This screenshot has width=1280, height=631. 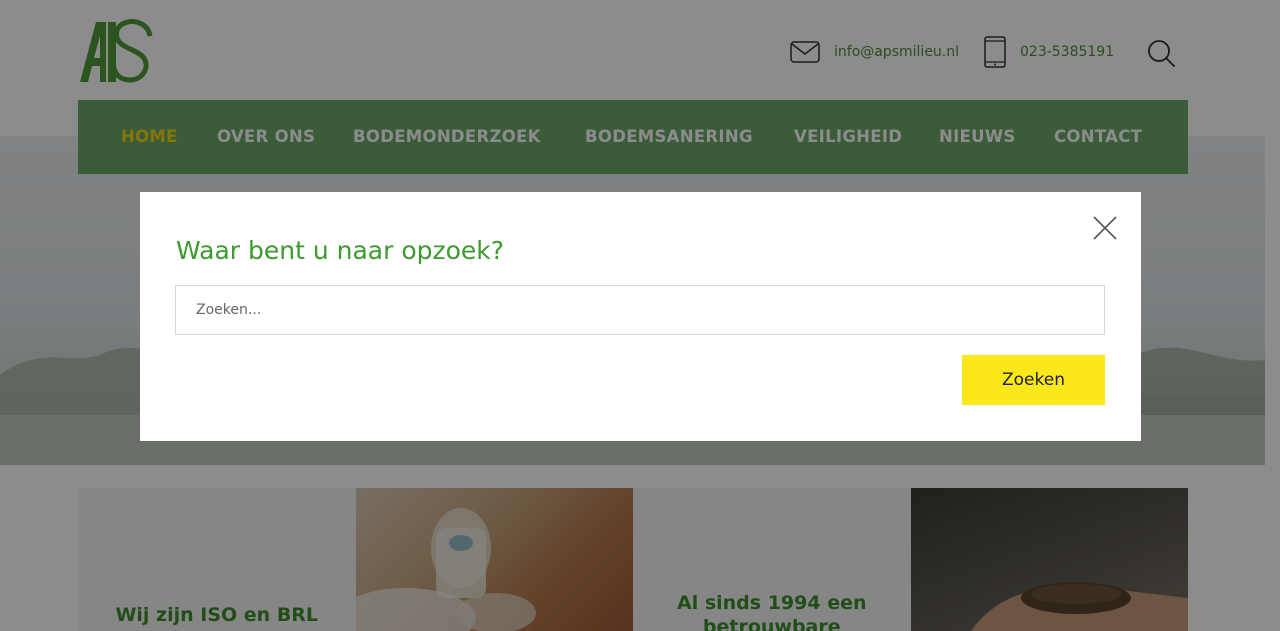 What do you see at coordinates (1105, 228) in the screenshot?
I see `close-icon` at bounding box center [1105, 228].